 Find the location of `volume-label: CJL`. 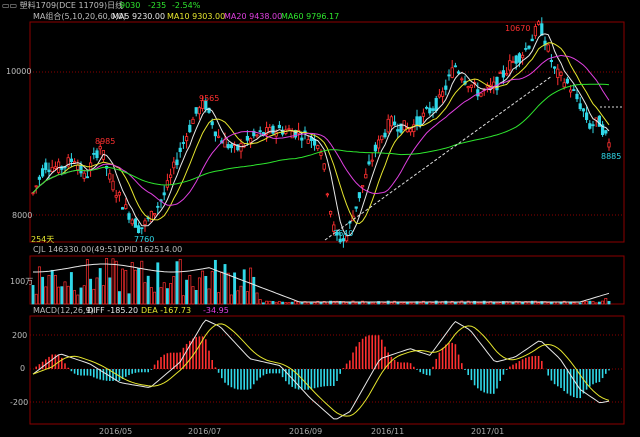

volume-label: CJL is located at coordinates (39, 249).